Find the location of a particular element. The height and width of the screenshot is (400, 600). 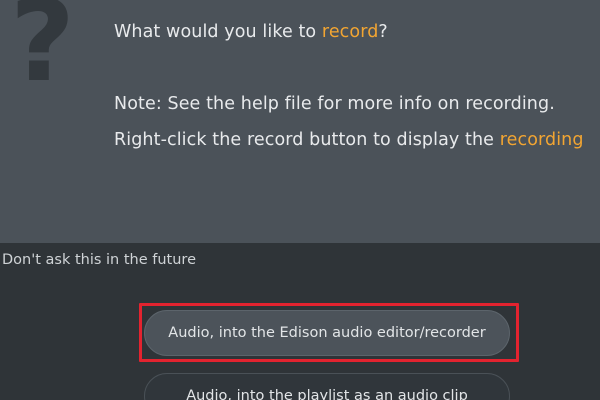

prompt-text: What would you like to record? is located at coordinates (251, 32).